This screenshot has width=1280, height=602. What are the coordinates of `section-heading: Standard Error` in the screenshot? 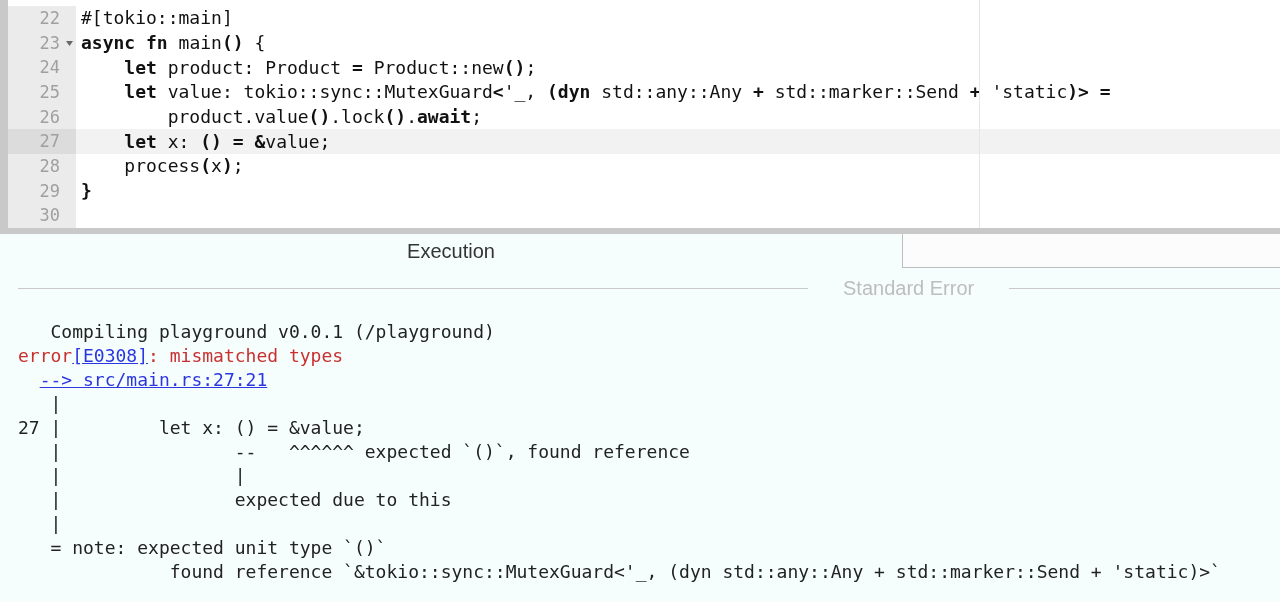 It's located at (909, 288).